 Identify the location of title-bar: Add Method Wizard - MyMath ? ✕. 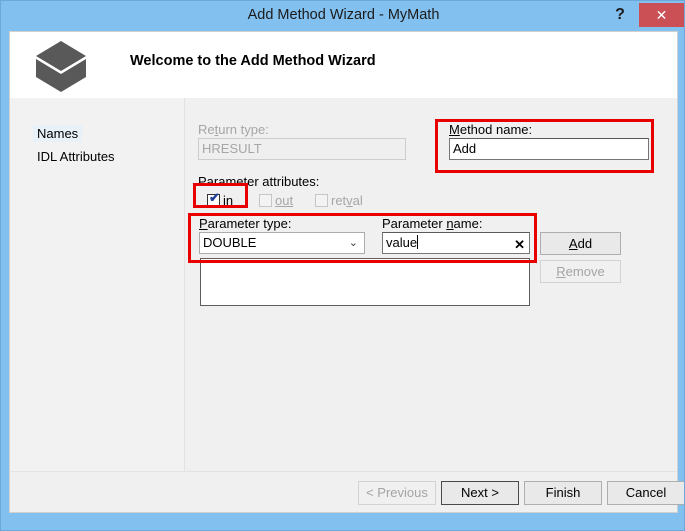
(342, 16).